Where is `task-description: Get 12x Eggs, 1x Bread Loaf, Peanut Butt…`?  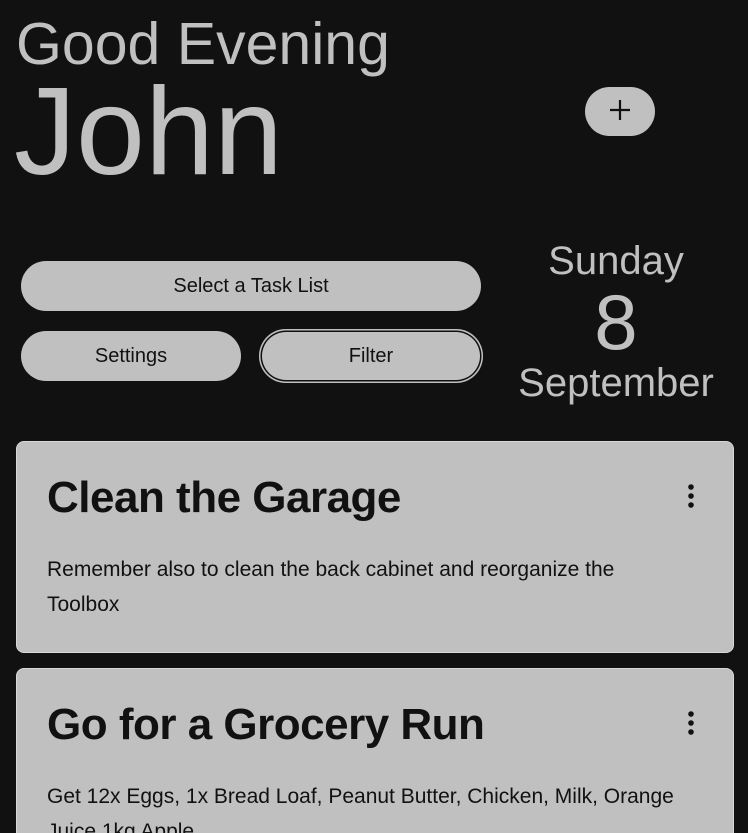 task-description: Get 12x Eggs, 1x Bread Loaf, Peanut Butt… is located at coordinates (360, 809).